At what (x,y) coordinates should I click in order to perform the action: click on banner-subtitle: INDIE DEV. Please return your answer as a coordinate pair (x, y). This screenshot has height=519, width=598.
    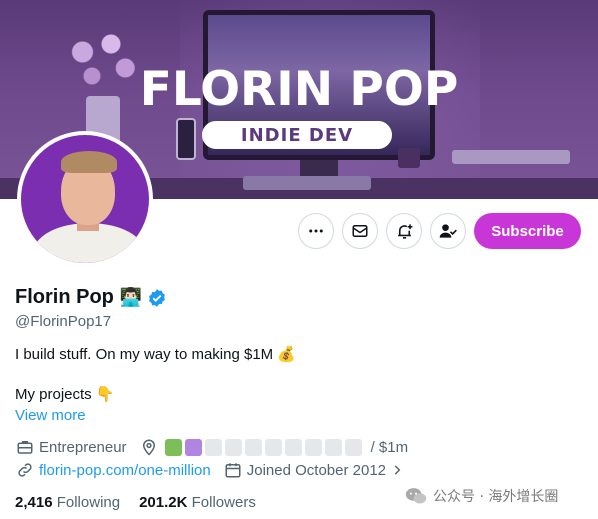
    Looking at the image, I should click on (297, 135).